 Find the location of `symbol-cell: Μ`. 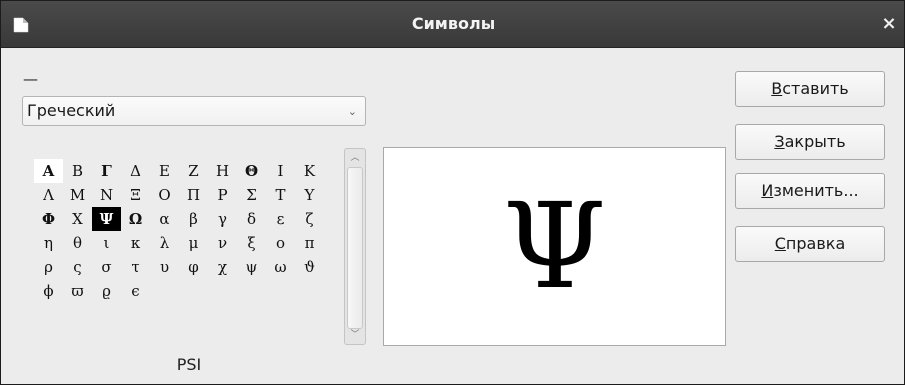

symbol-cell: Μ is located at coordinates (77, 195).